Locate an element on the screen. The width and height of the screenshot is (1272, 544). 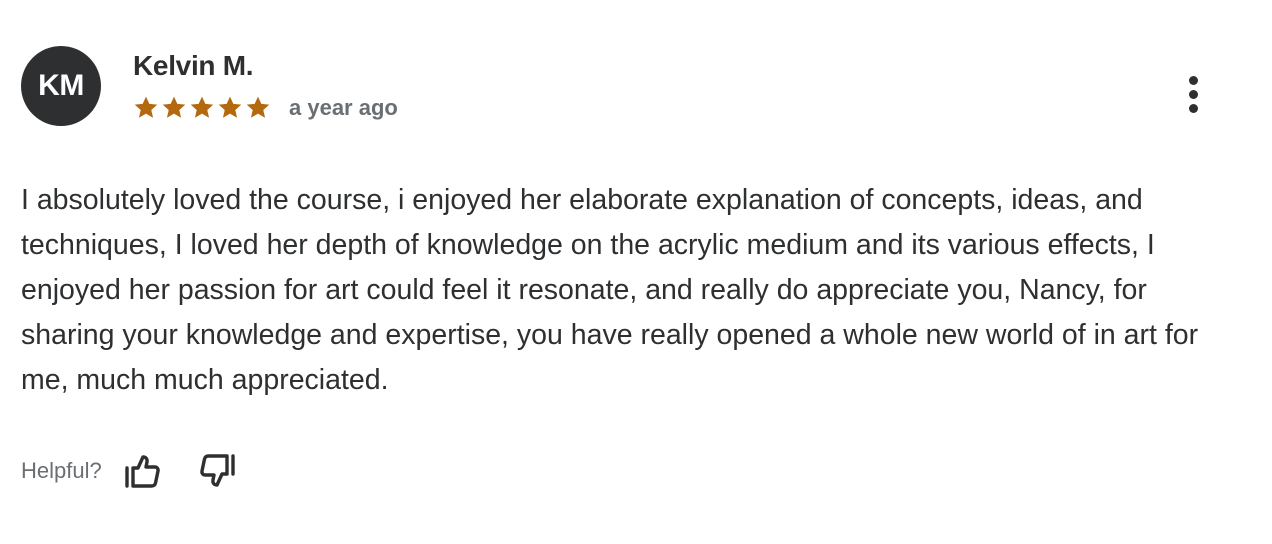
reviewer-name: Kelvin M. is located at coordinates (193, 65).